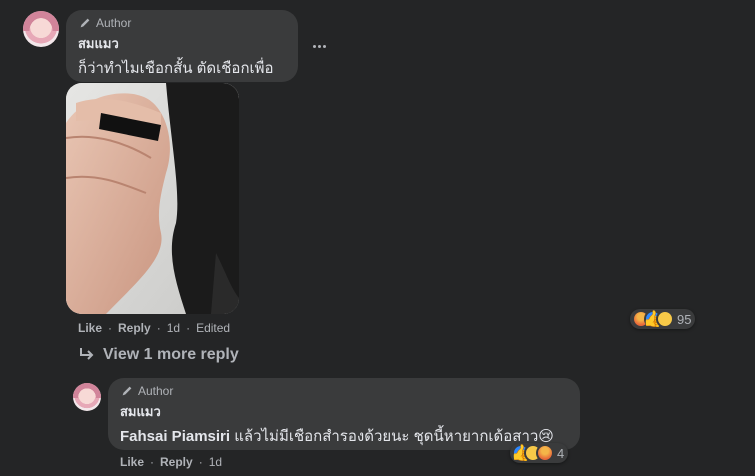  I want to click on comment-reactions: 95, so click(663, 319).